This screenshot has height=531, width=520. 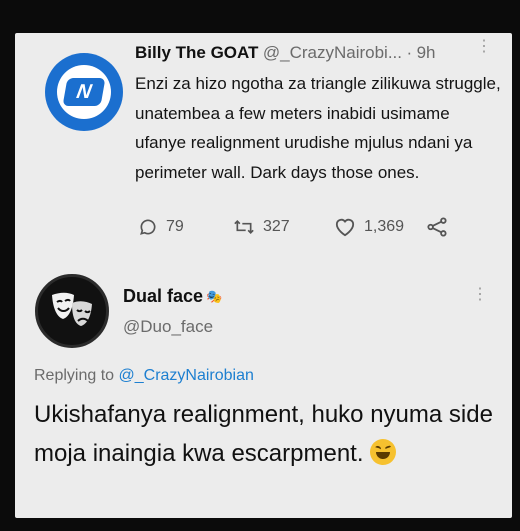 I want to click on drama-masks-icon, so click(x=72, y=309).